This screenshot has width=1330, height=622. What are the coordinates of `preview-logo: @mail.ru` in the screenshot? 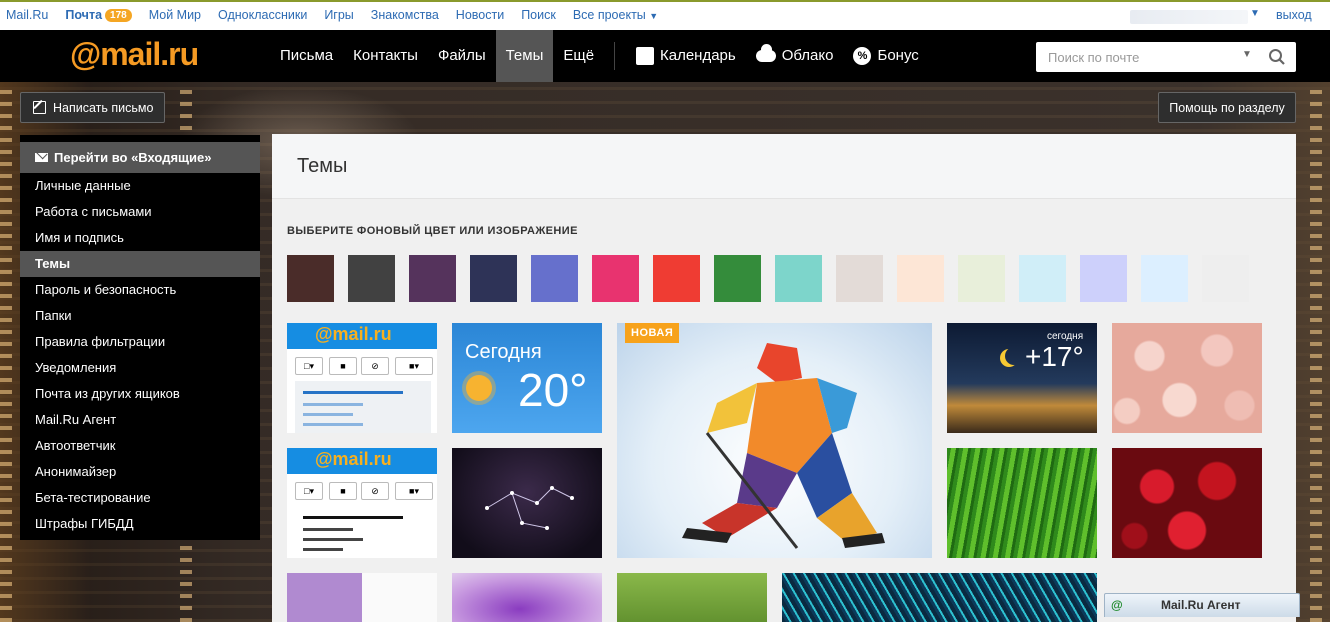 It's located at (353, 459).